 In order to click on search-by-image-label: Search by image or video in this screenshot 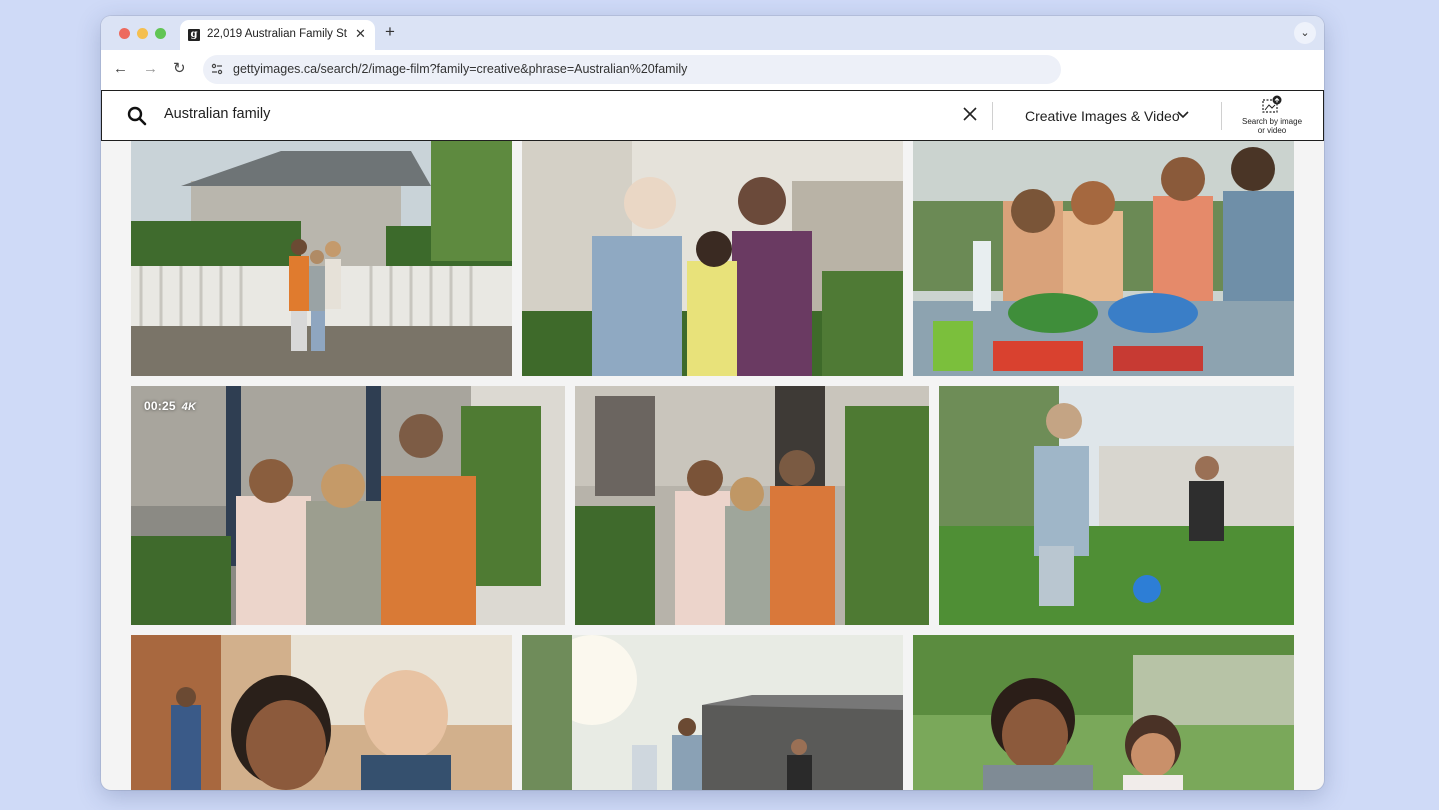, I will do `click(1272, 126)`.